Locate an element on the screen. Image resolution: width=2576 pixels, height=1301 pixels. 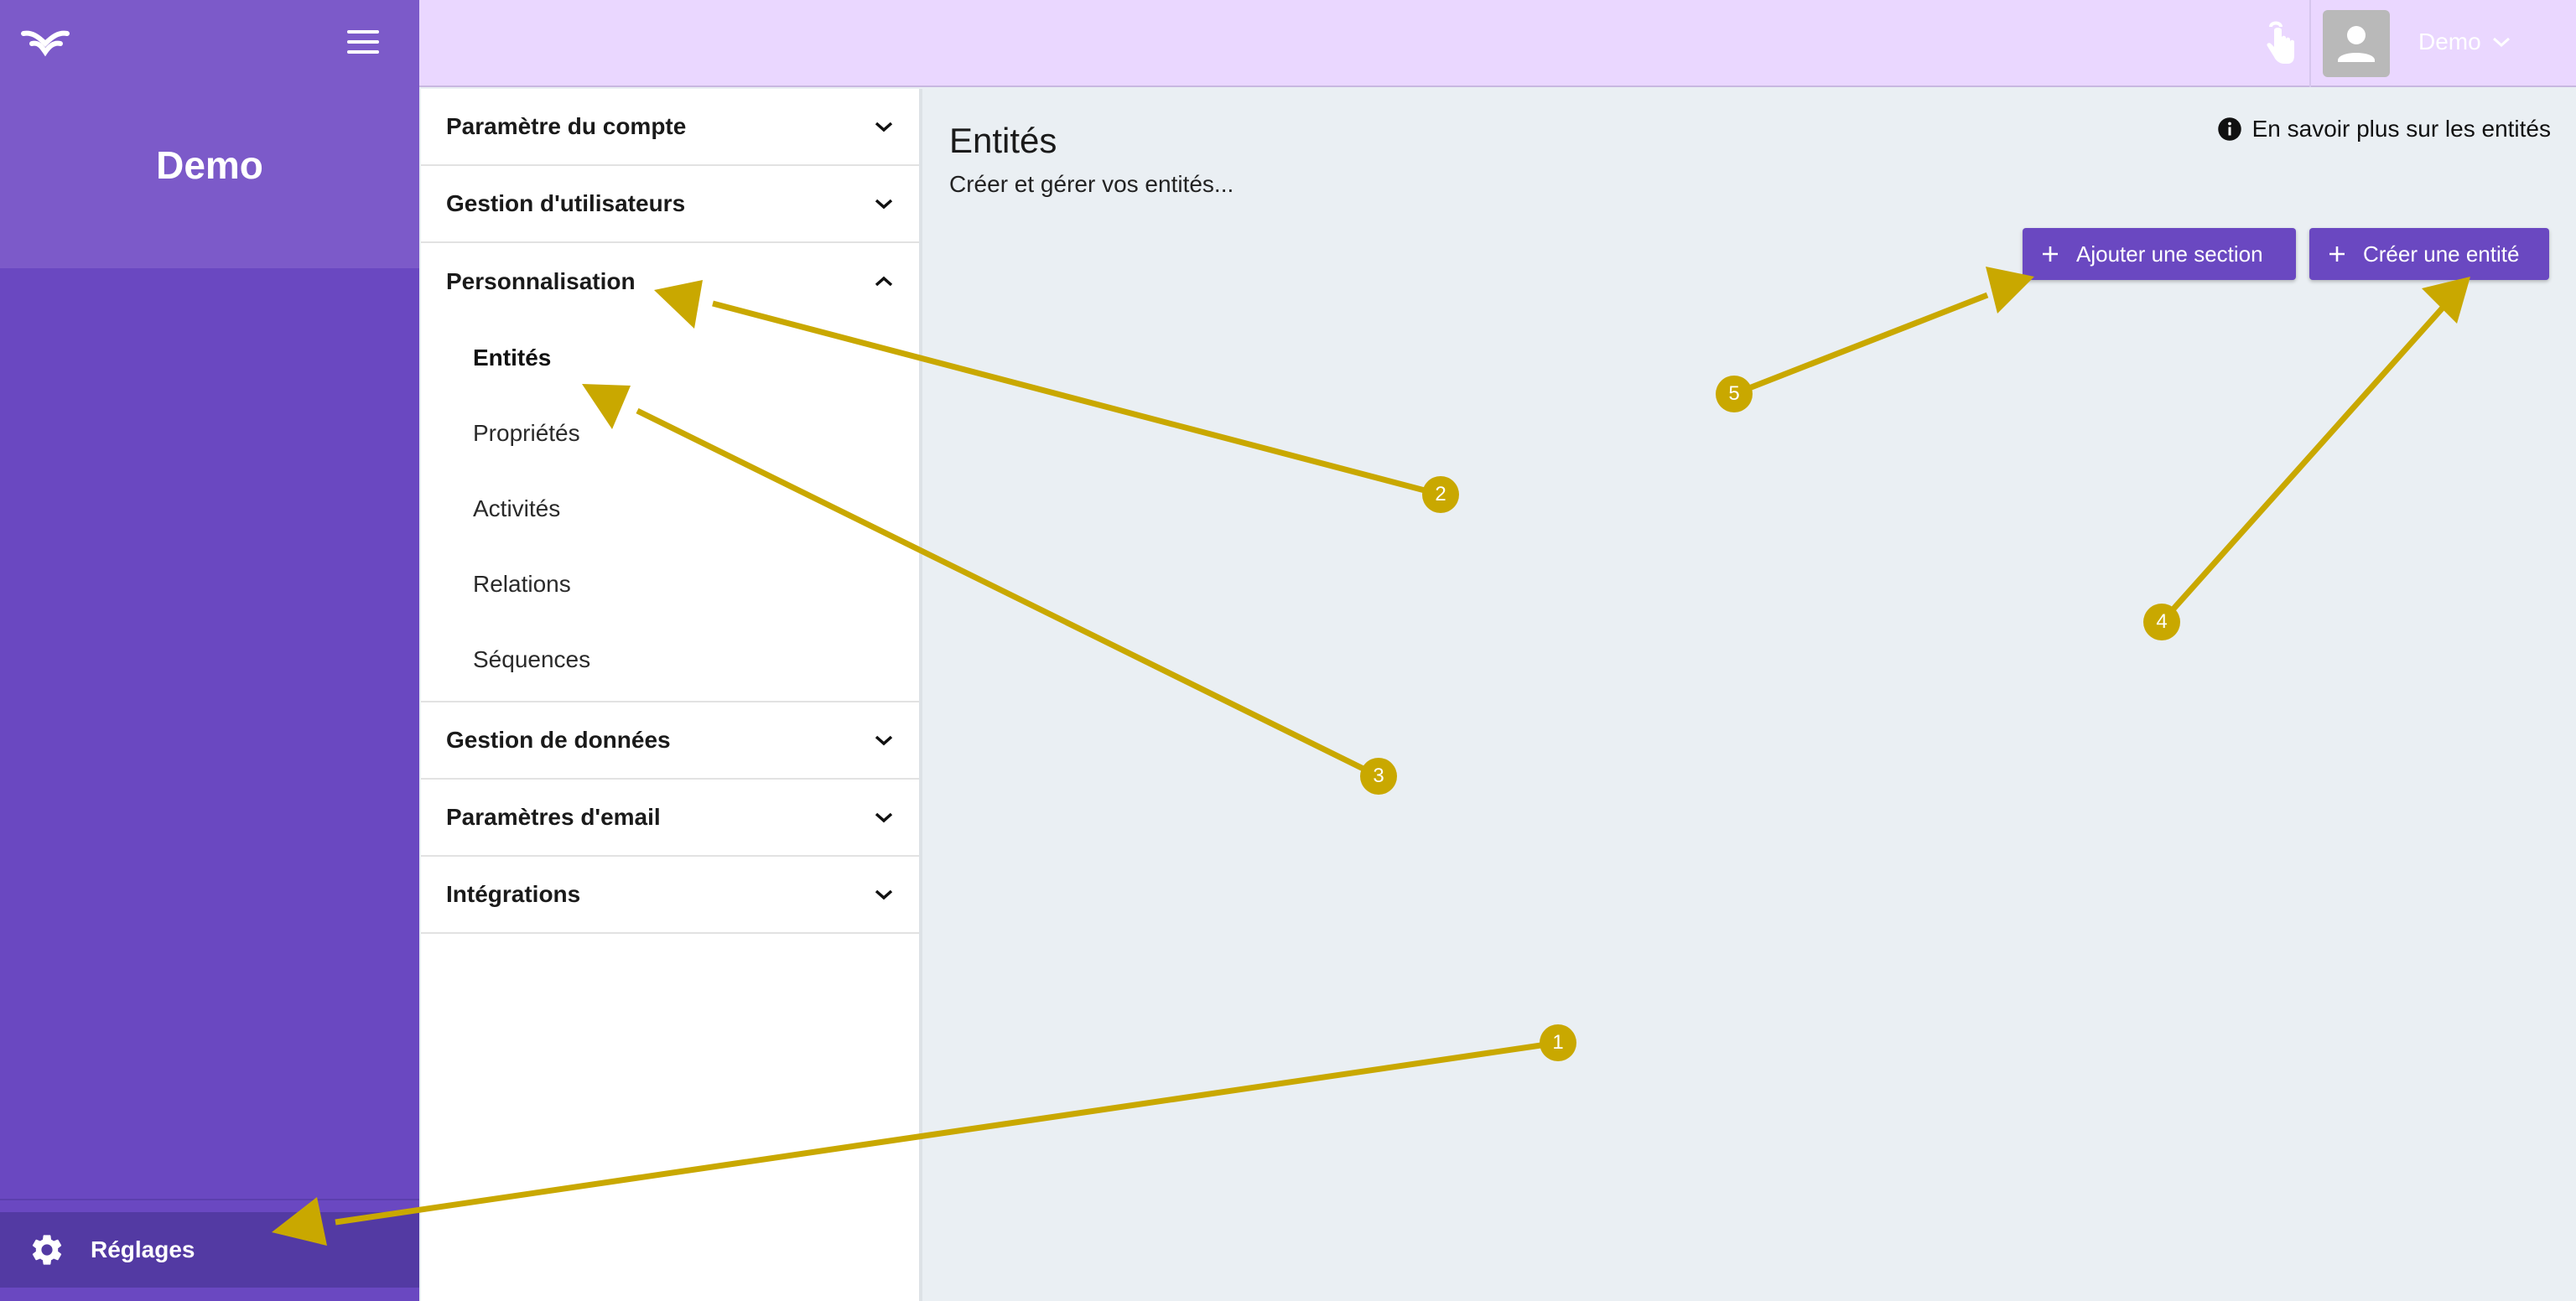
sidebar-item-settings: Réglages is located at coordinates (209, 1250).